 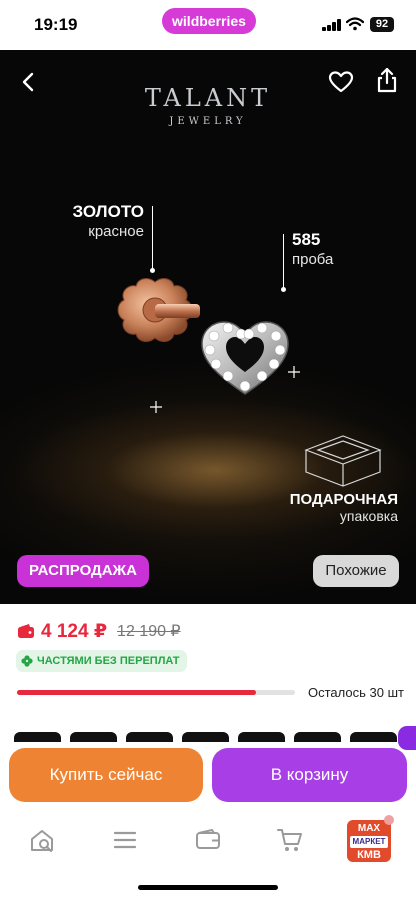 I want to click on probe-label: 585 проба, so click(x=312, y=249).